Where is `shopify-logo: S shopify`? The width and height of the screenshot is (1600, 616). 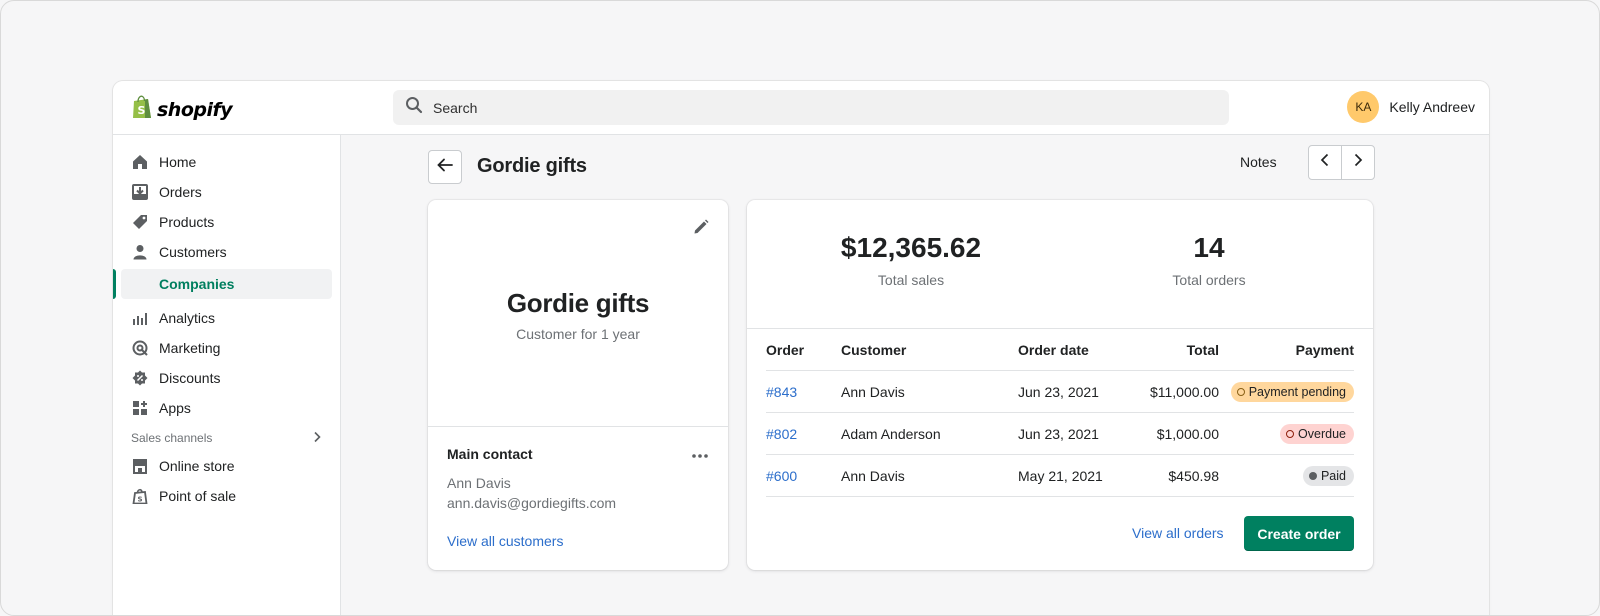
shopify-logo: S shopify is located at coordinates (182, 109).